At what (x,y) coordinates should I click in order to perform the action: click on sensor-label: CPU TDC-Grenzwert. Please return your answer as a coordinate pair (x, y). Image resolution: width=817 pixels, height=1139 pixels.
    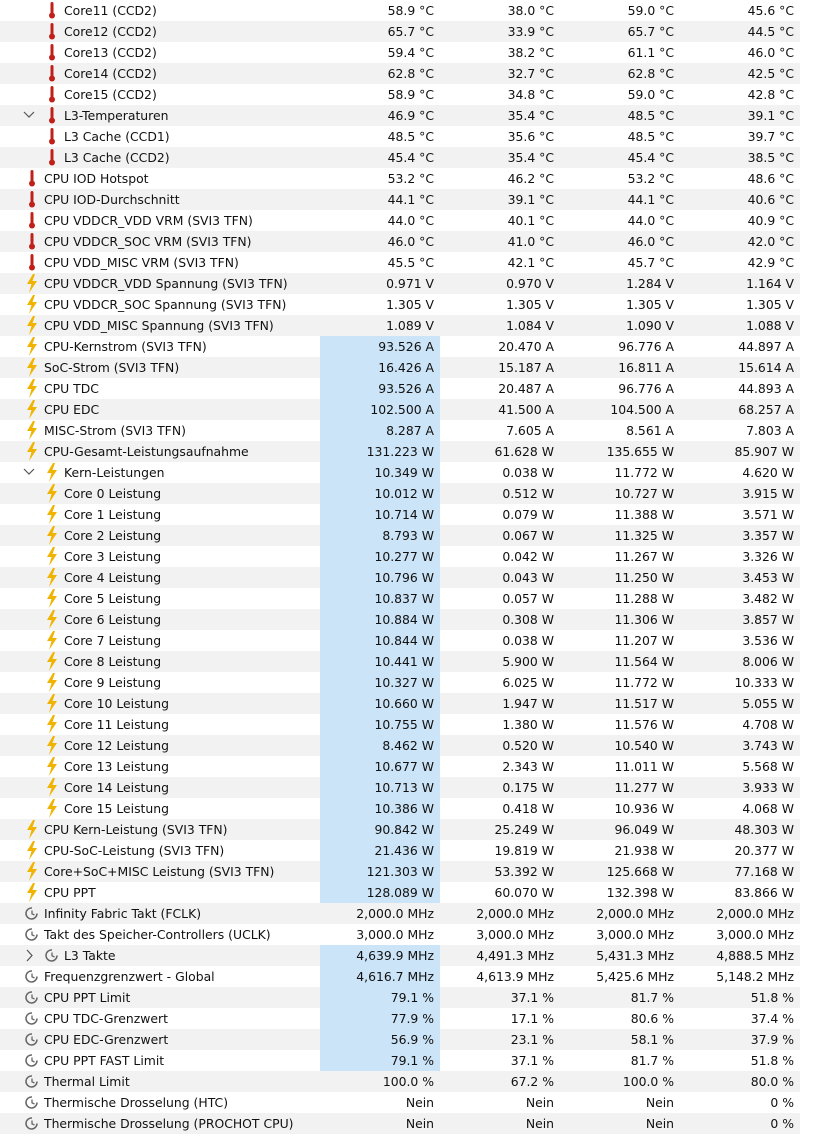
    Looking at the image, I should click on (106, 1018).